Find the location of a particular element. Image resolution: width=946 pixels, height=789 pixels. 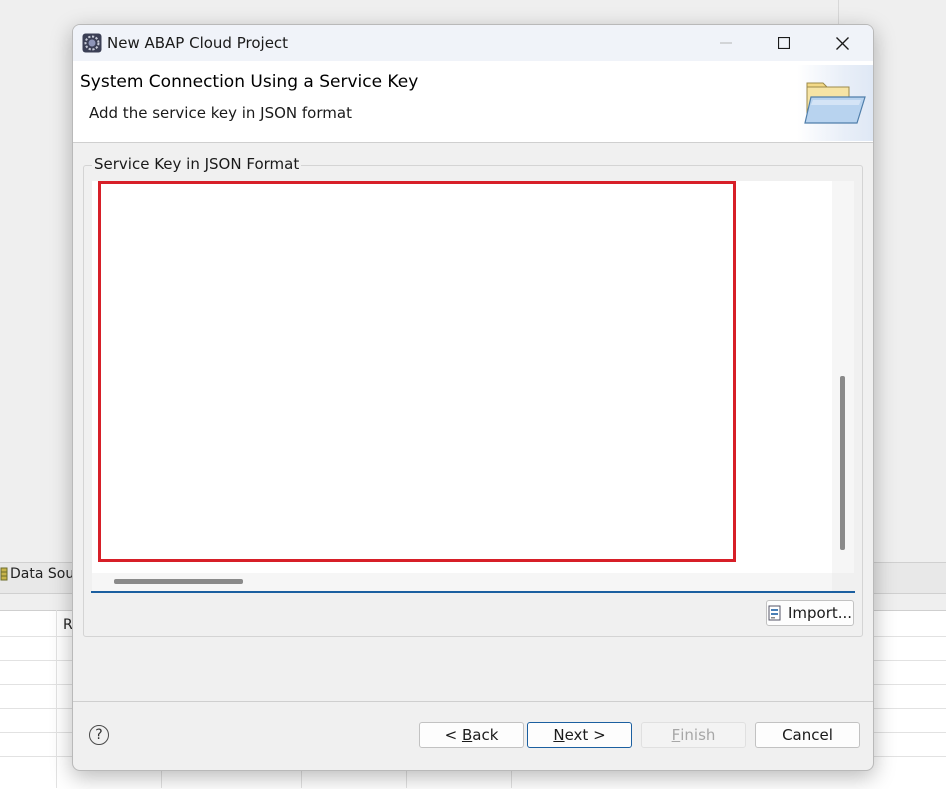

cancel-button-label: Cancel is located at coordinates (807, 735).